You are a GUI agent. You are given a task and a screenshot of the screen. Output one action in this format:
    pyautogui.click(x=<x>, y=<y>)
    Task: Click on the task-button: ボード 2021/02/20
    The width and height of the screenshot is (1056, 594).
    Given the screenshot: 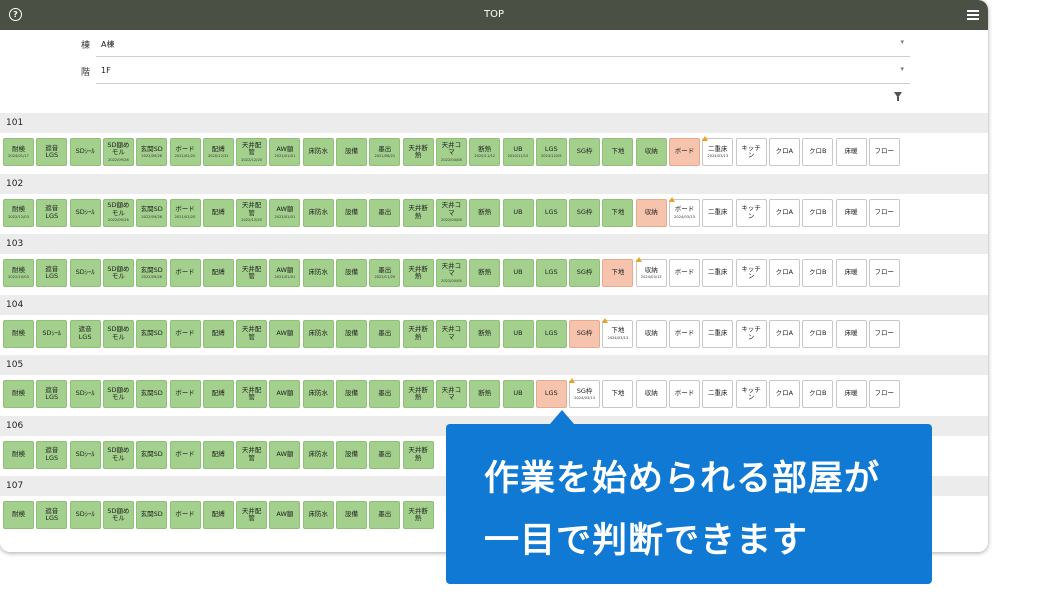 What is the action you would take?
    pyautogui.click(x=185, y=212)
    